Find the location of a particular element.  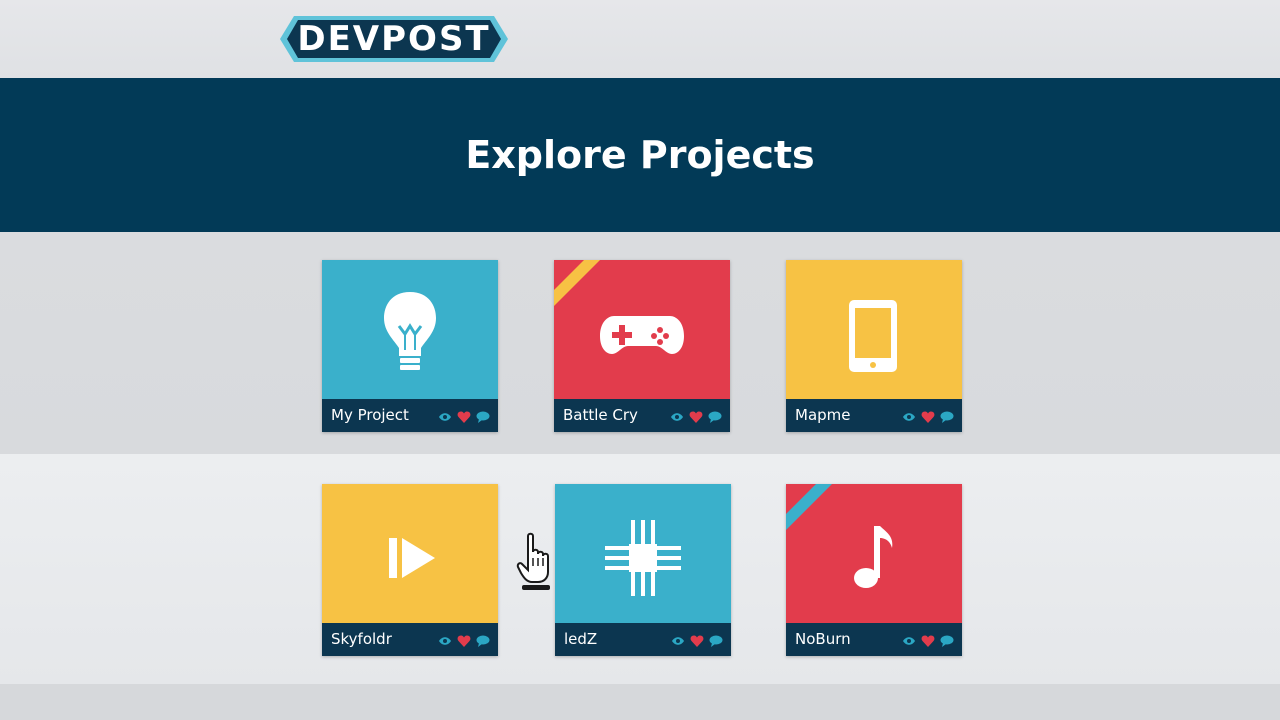

devpost-logo: DEVPOST is located at coordinates (394, 39).